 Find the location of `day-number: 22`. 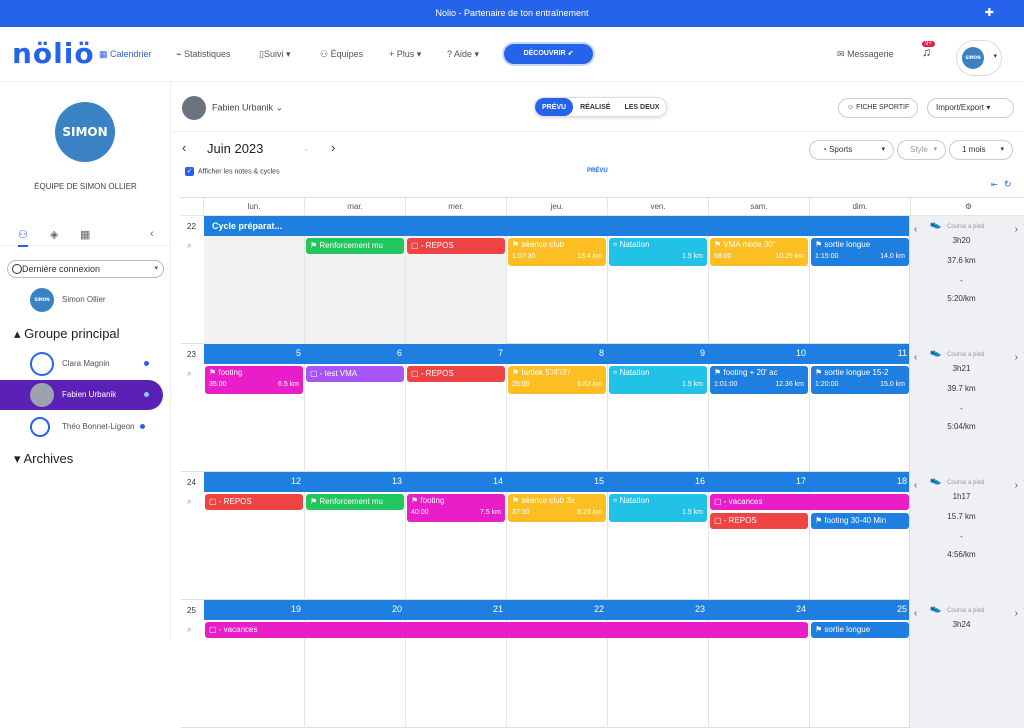

day-number: 22 is located at coordinates (555, 609).